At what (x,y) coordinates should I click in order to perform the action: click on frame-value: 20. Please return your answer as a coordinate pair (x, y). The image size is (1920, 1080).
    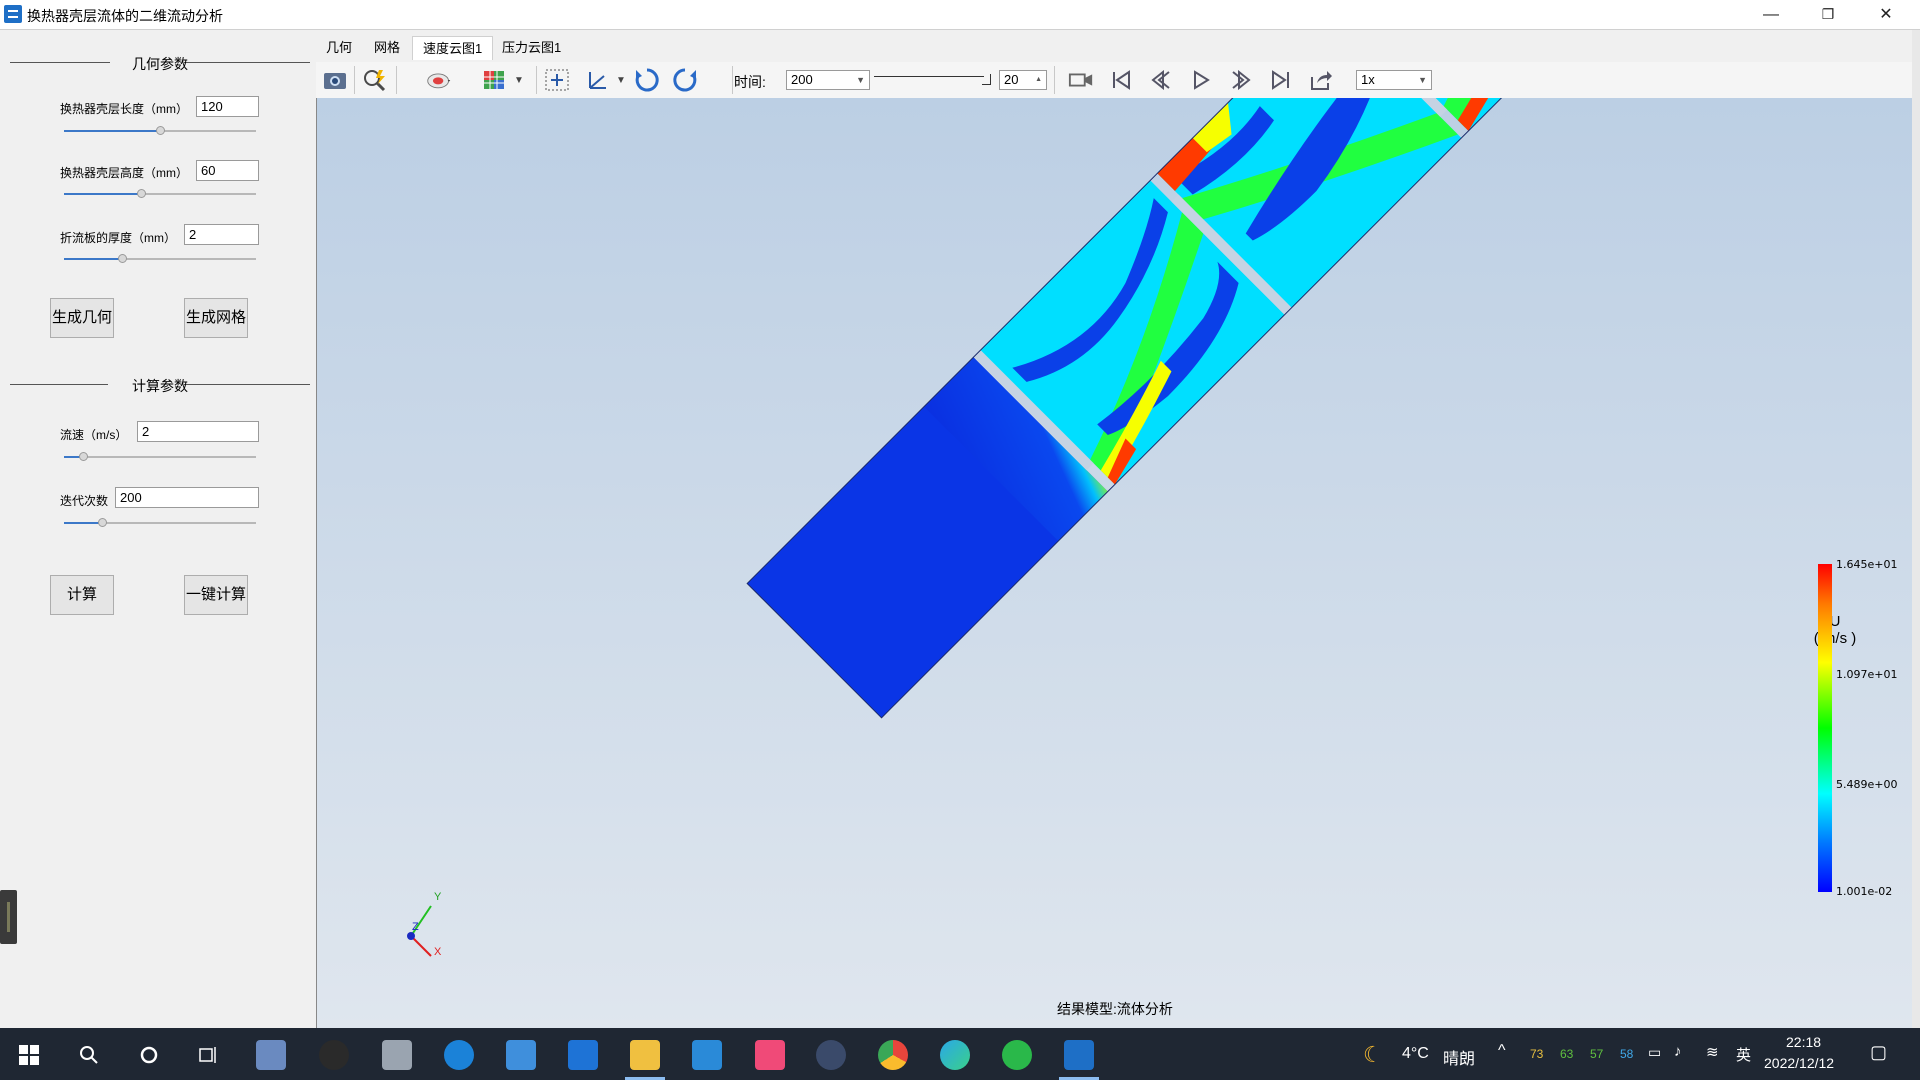
    Looking at the image, I should click on (1011, 79).